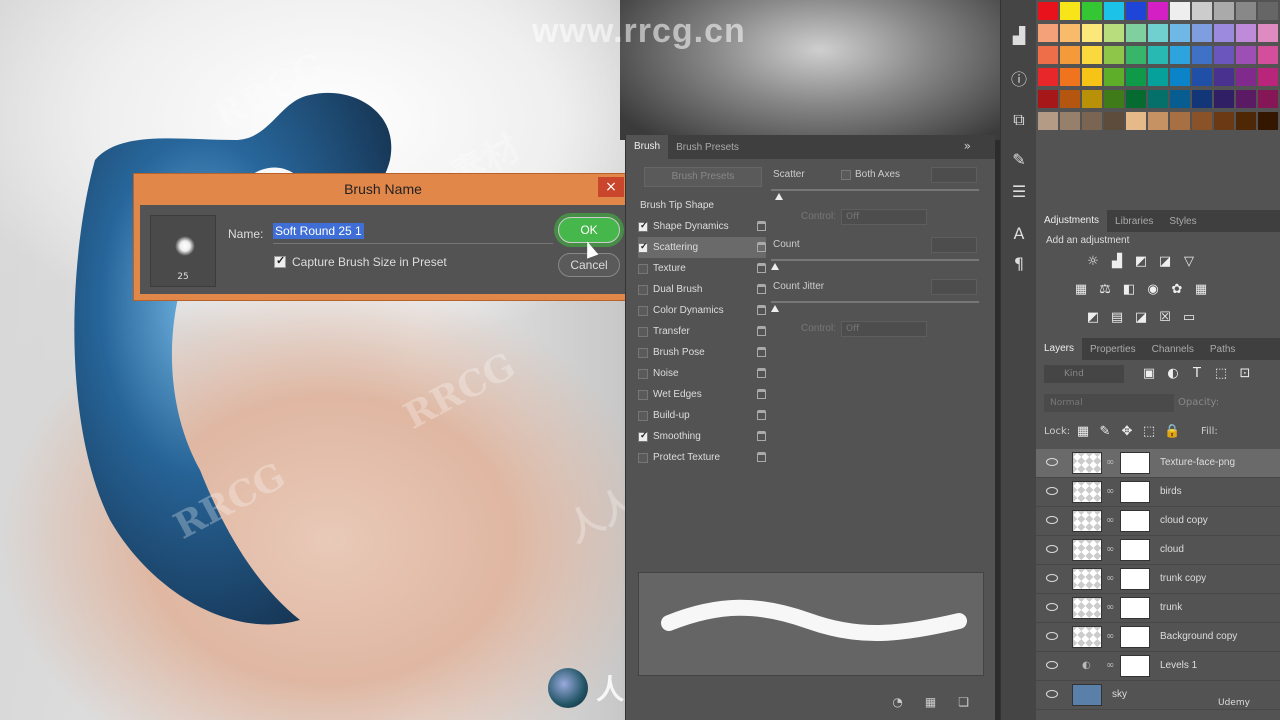 The image size is (1280, 720). I want to click on channel-mixer-icon: ✿, so click(1177, 290).